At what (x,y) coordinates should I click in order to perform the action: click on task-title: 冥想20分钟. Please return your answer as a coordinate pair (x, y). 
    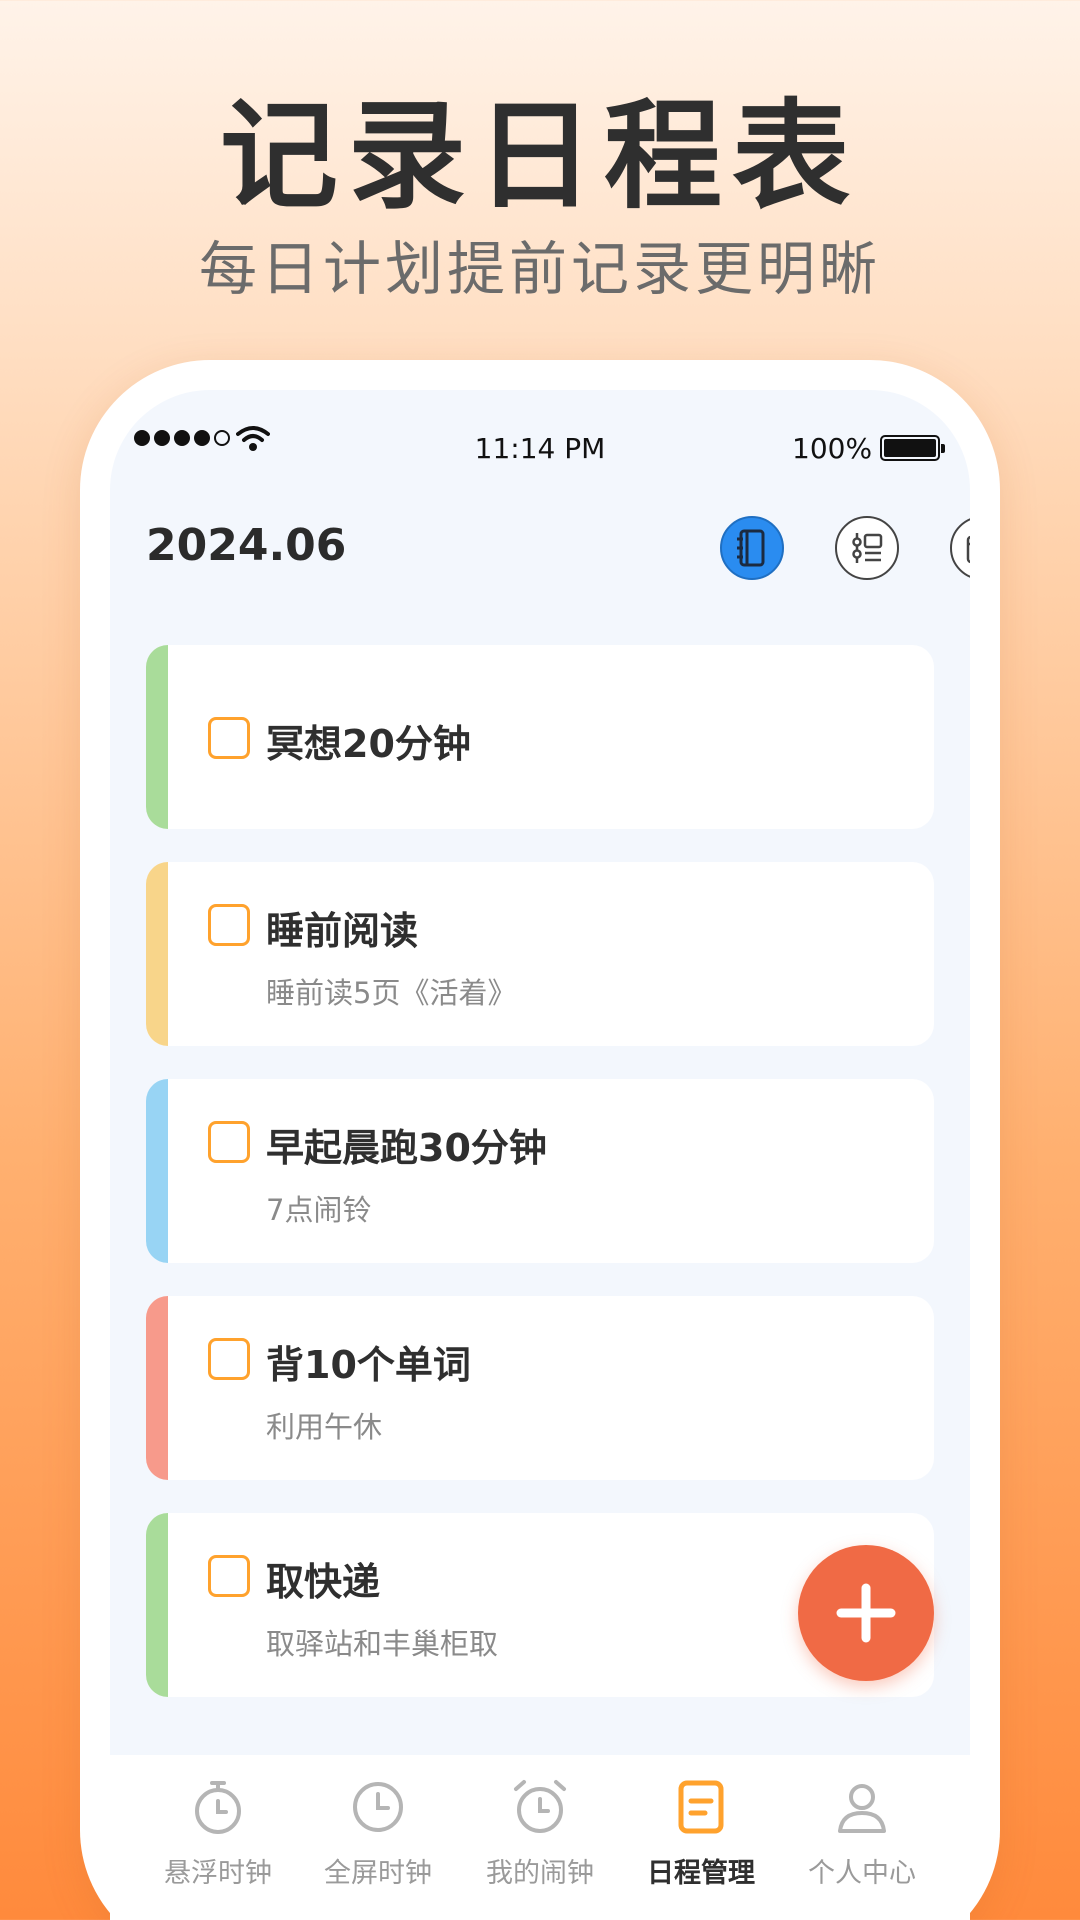
    Looking at the image, I should click on (368, 744).